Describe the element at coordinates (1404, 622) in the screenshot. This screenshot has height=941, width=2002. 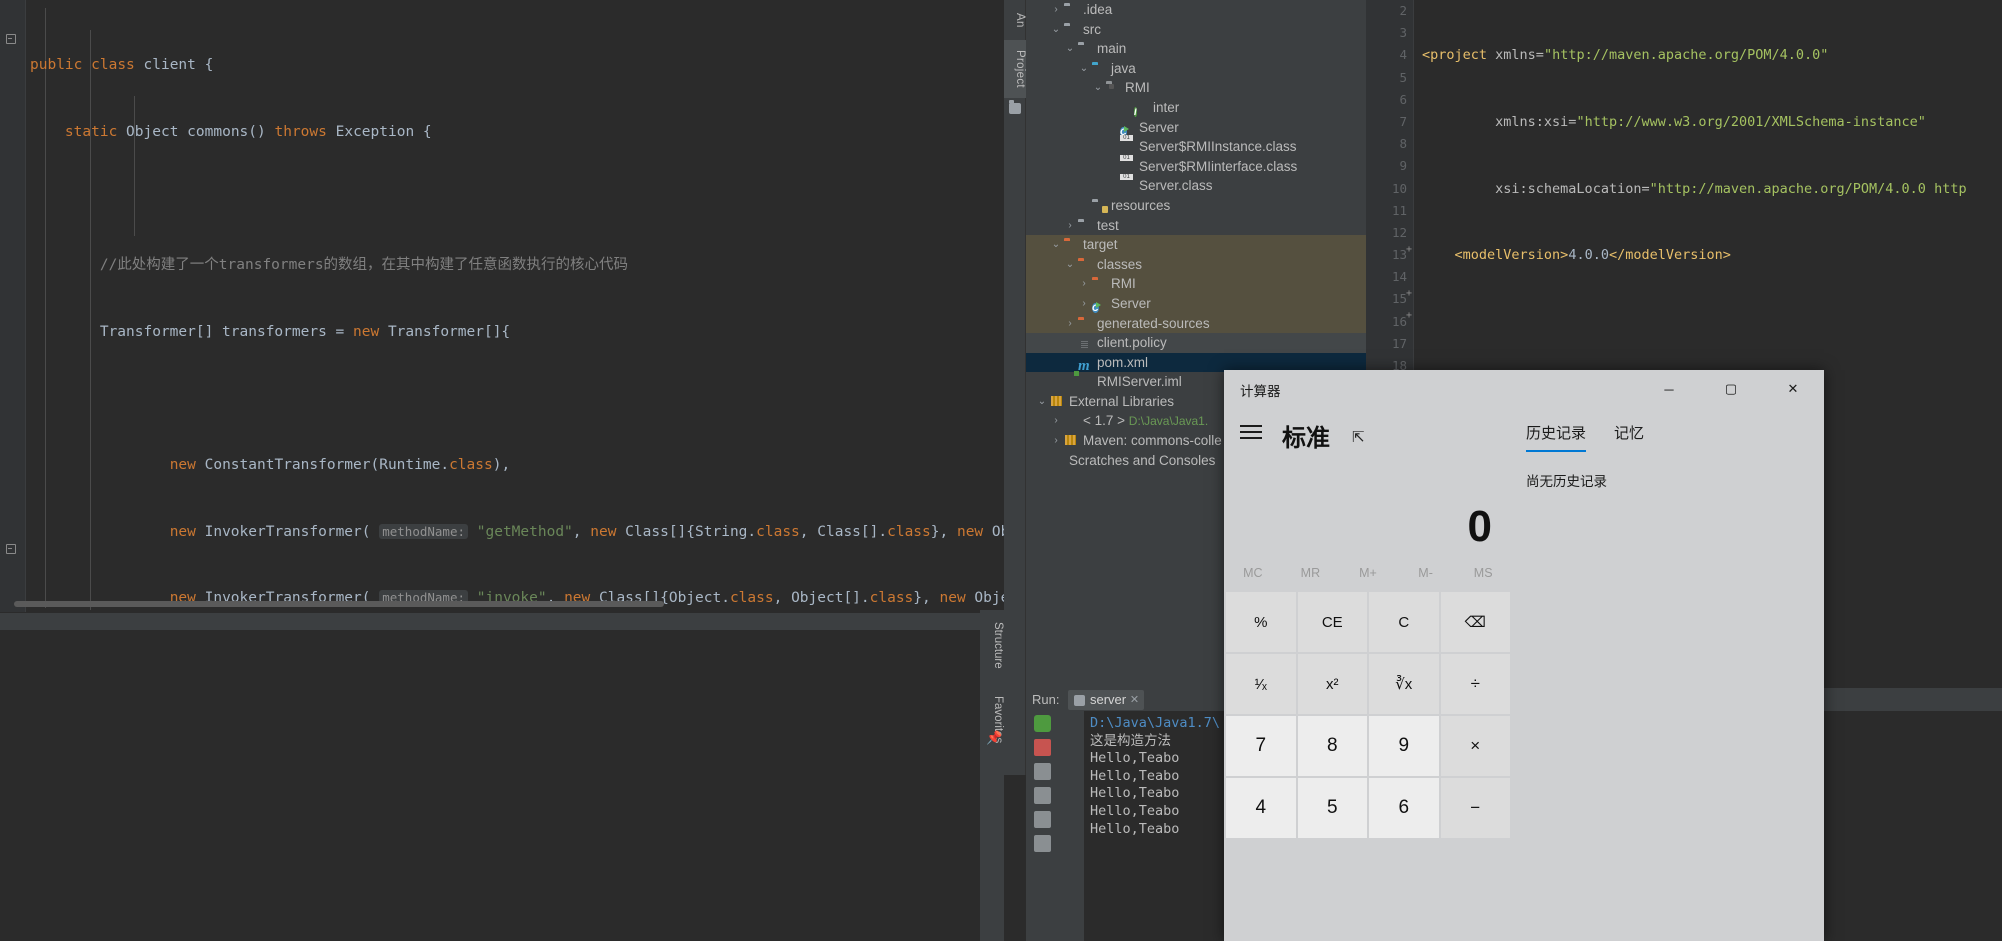
I see `calc-key-c: C` at that location.